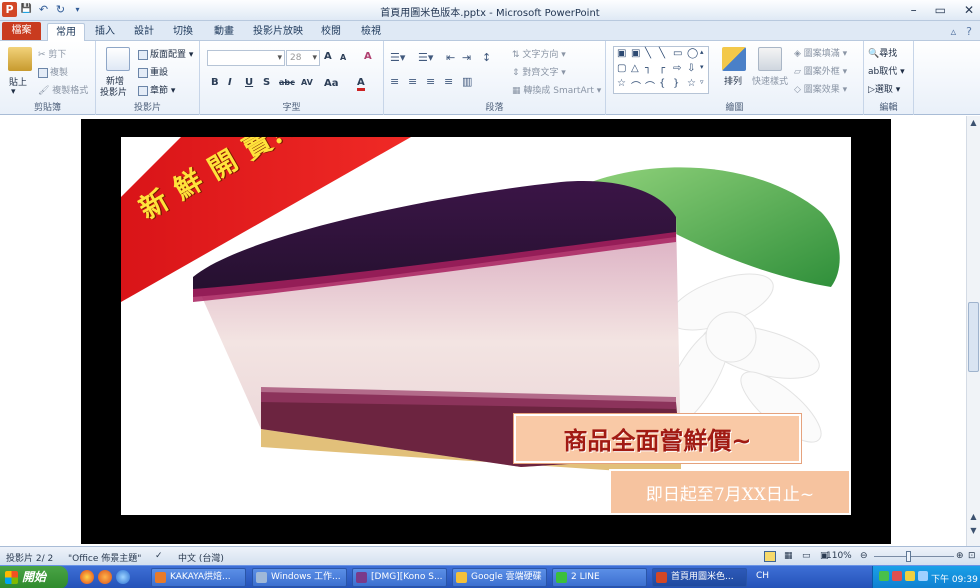  I want to click on vertical-textbox-shape-icon: ▣, so click(635, 53).